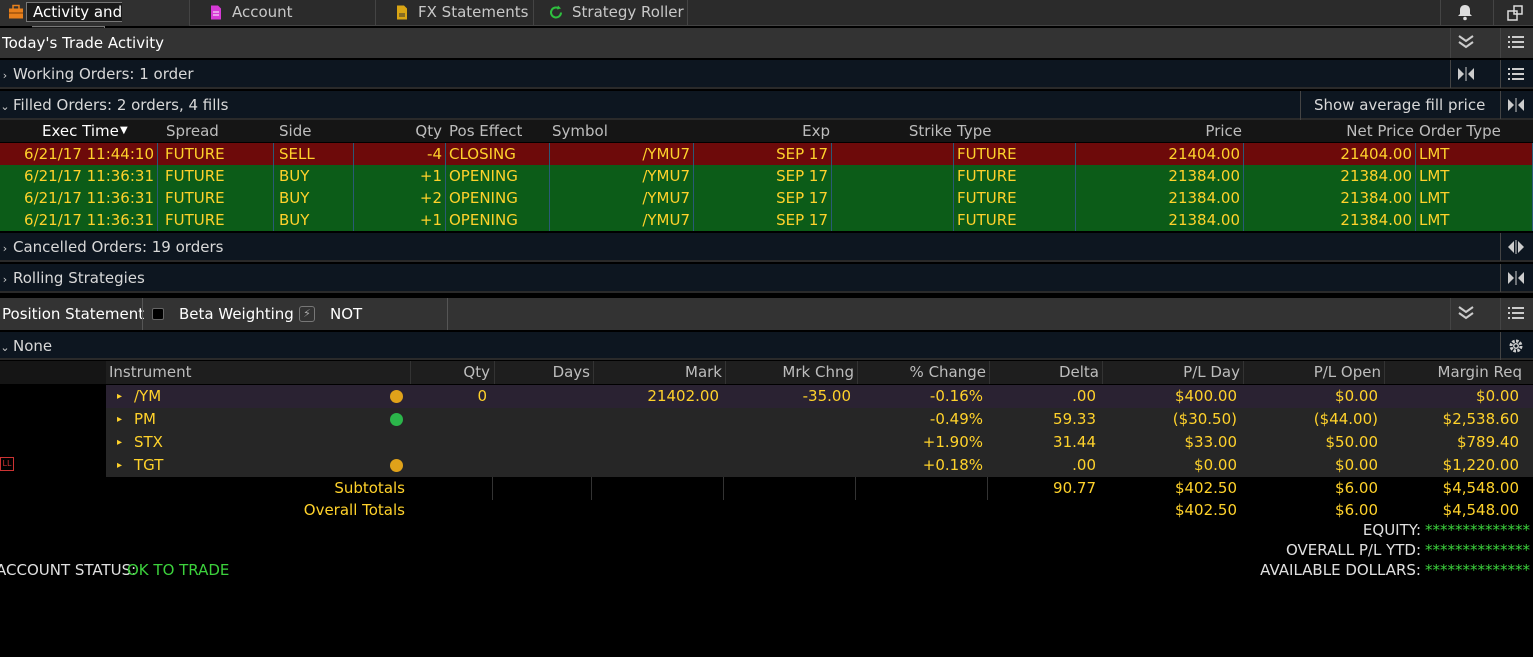  What do you see at coordinates (1074, 488) in the screenshot?
I see `subtotal-delta: 90.77` at bounding box center [1074, 488].